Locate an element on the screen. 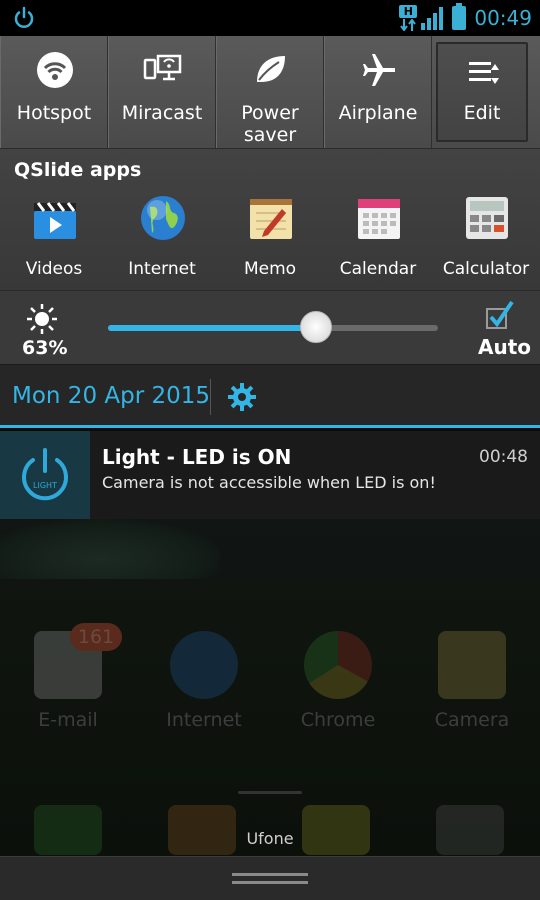 This screenshot has width=540, height=900. memo-pad-icon is located at coordinates (271, 219).